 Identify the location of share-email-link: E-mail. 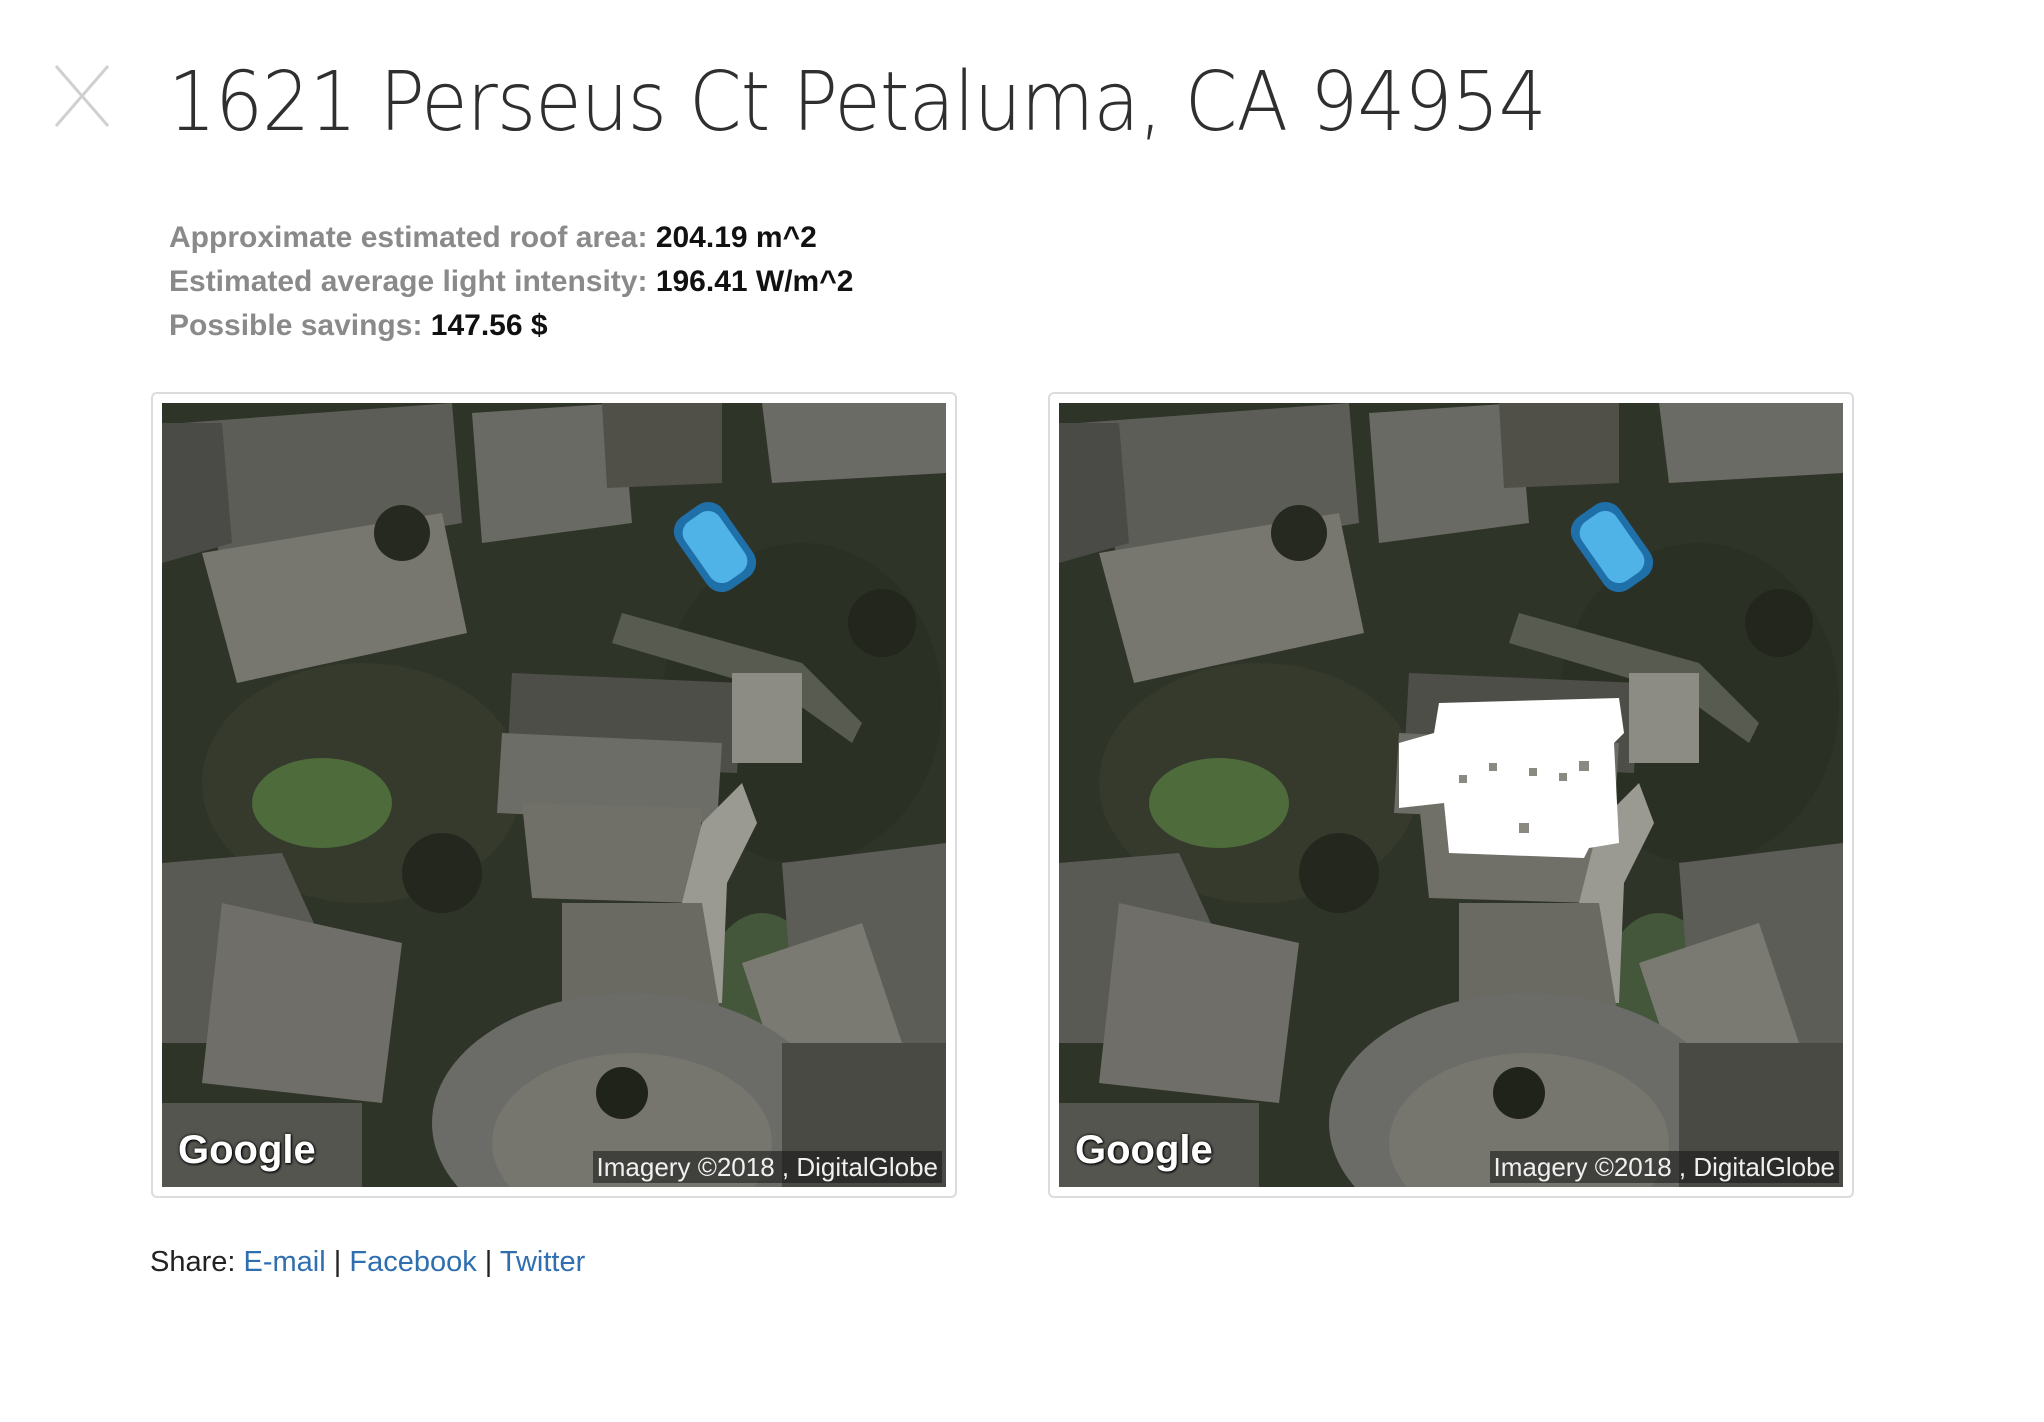
(285, 1262).